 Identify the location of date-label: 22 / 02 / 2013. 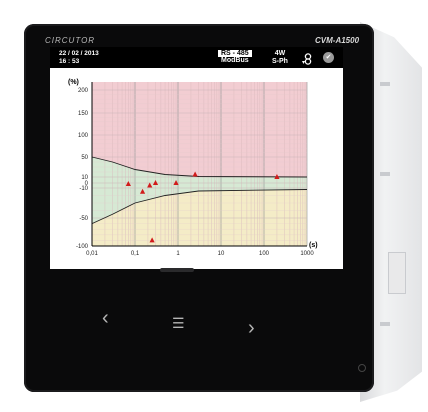
(79, 53).